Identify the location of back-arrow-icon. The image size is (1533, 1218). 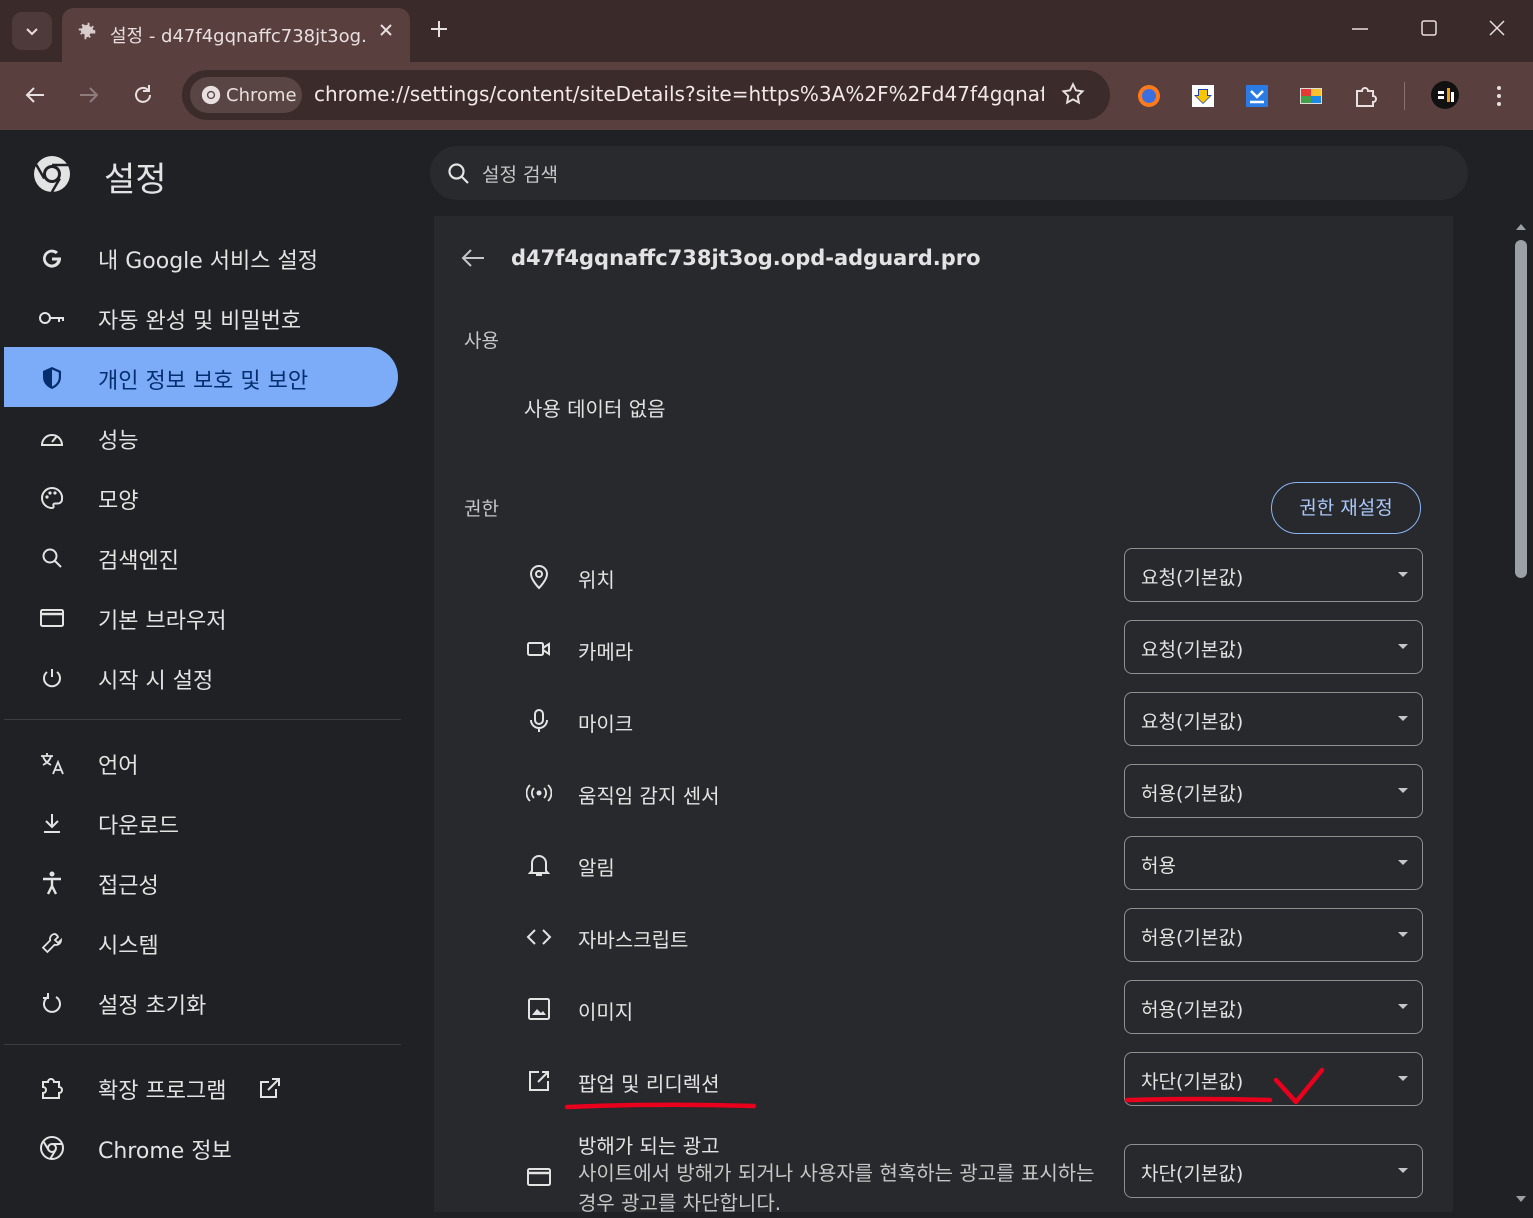
(473, 258).